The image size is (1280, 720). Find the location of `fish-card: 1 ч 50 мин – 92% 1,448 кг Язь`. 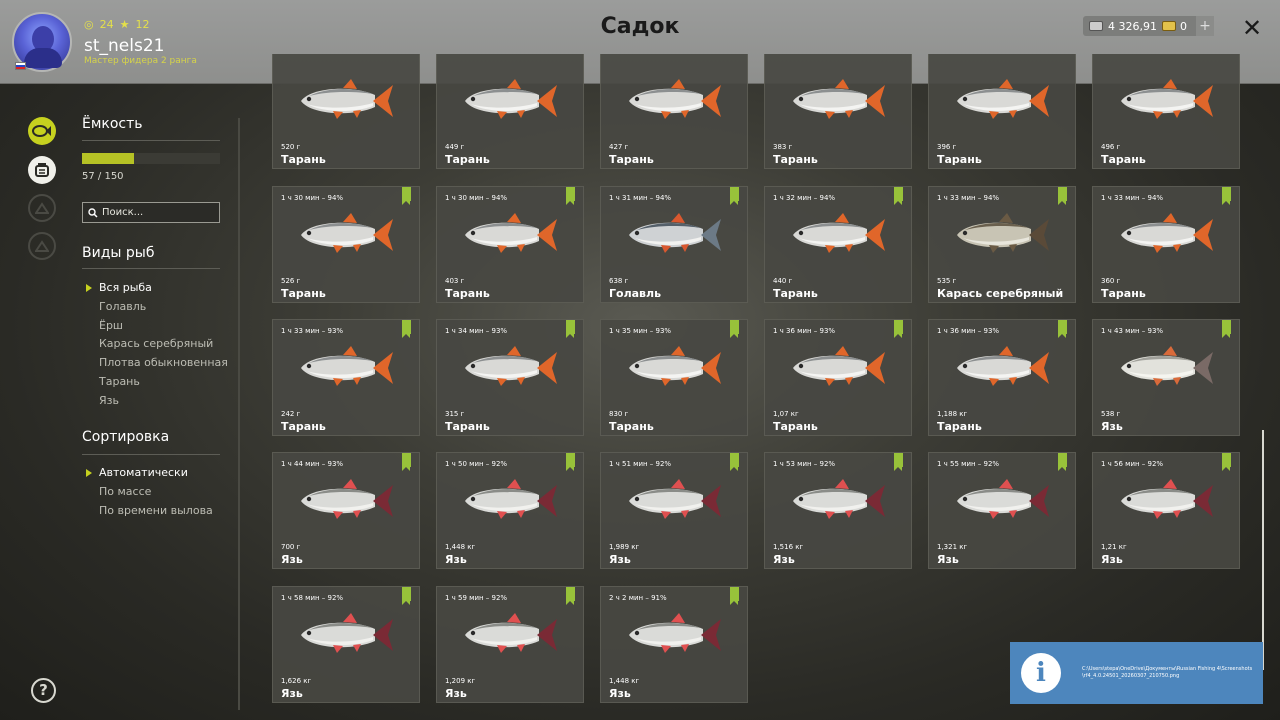

fish-card: 1 ч 50 мин – 92% 1,448 кг Язь is located at coordinates (510, 510).